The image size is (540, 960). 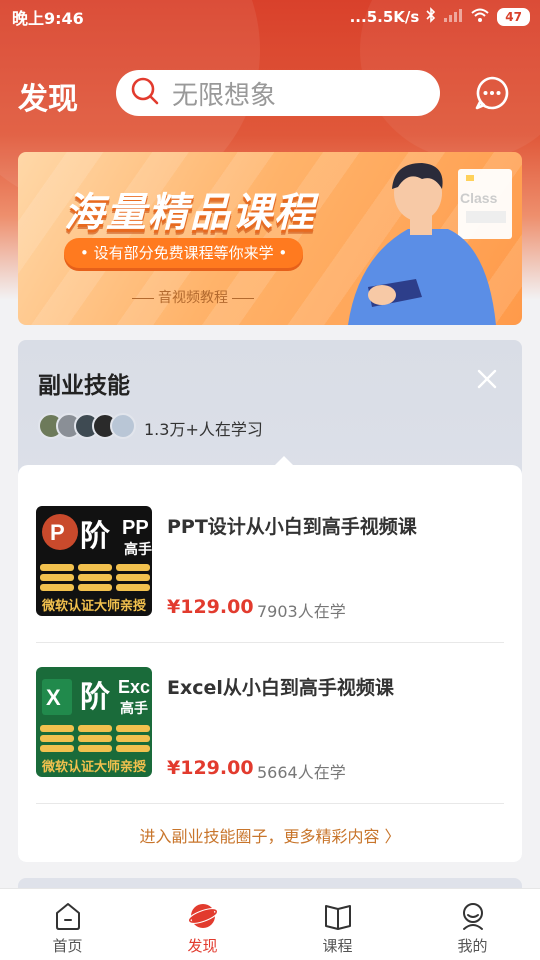 What do you see at coordinates (301, 772) in the screenshot?
I see `course-students: 5664人在学` at bounding box center [301, 772].